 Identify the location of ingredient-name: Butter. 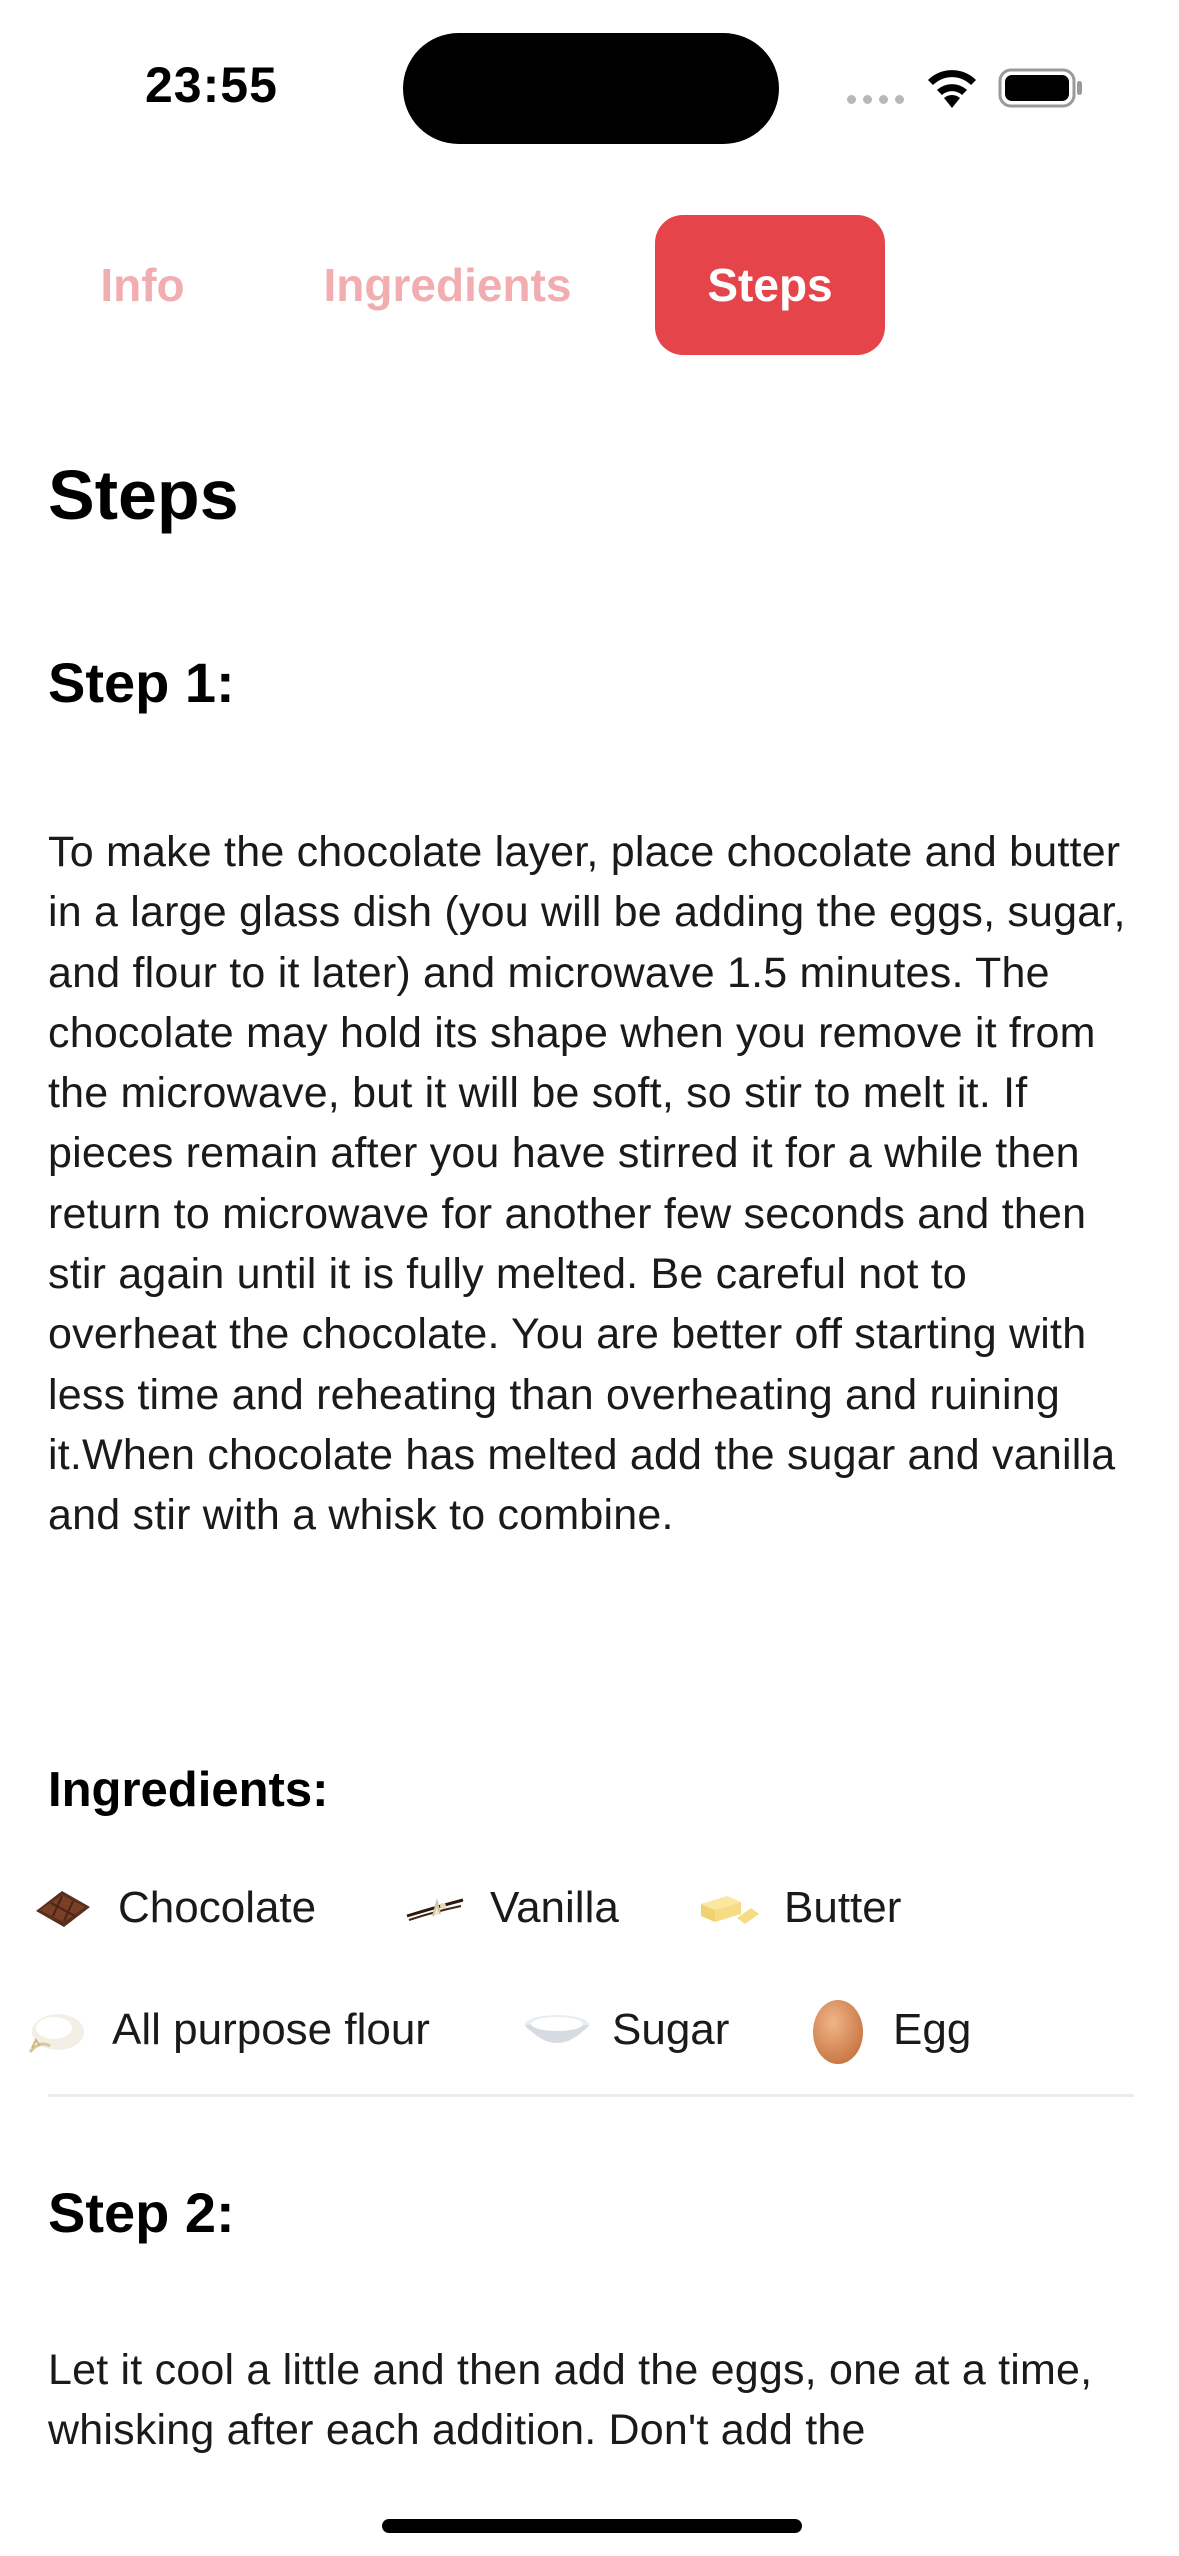
(843, 1907).